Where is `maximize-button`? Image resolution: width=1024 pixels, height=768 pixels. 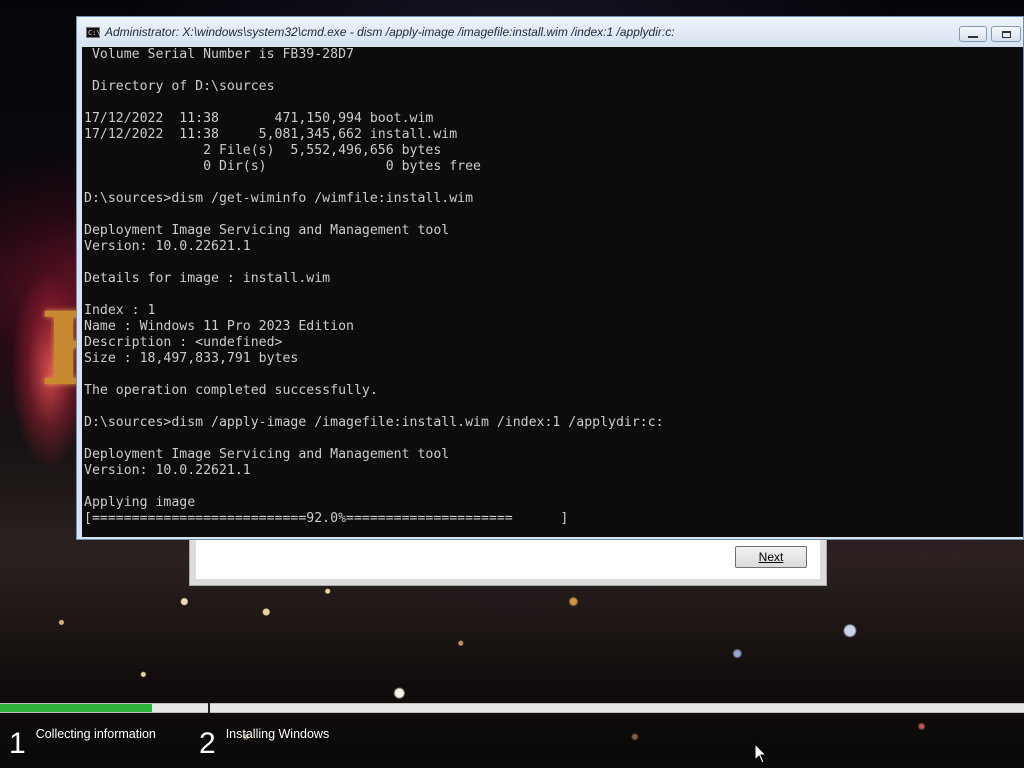
maximize-button is located at coordinates (1006, 34).